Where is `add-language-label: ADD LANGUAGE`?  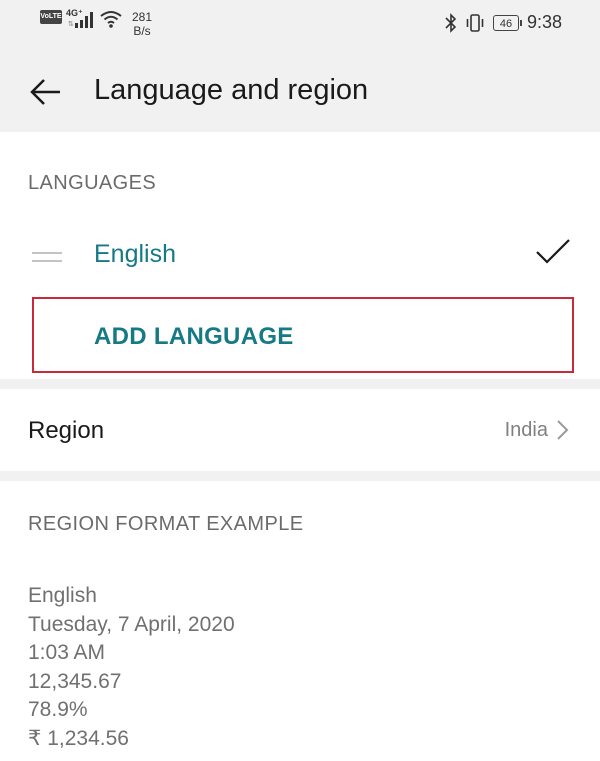 add-language-label: ADD LANGUAGE is located at coordinates (194, 336).